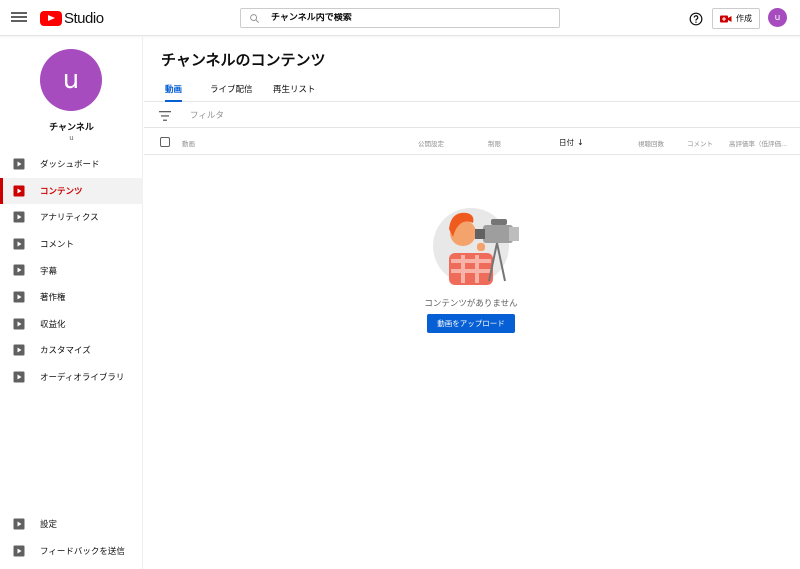 The width and height of the screenshot is (800, 569). I want to click on sidebar-item-label: カスタマイズ, so click(65, 351).